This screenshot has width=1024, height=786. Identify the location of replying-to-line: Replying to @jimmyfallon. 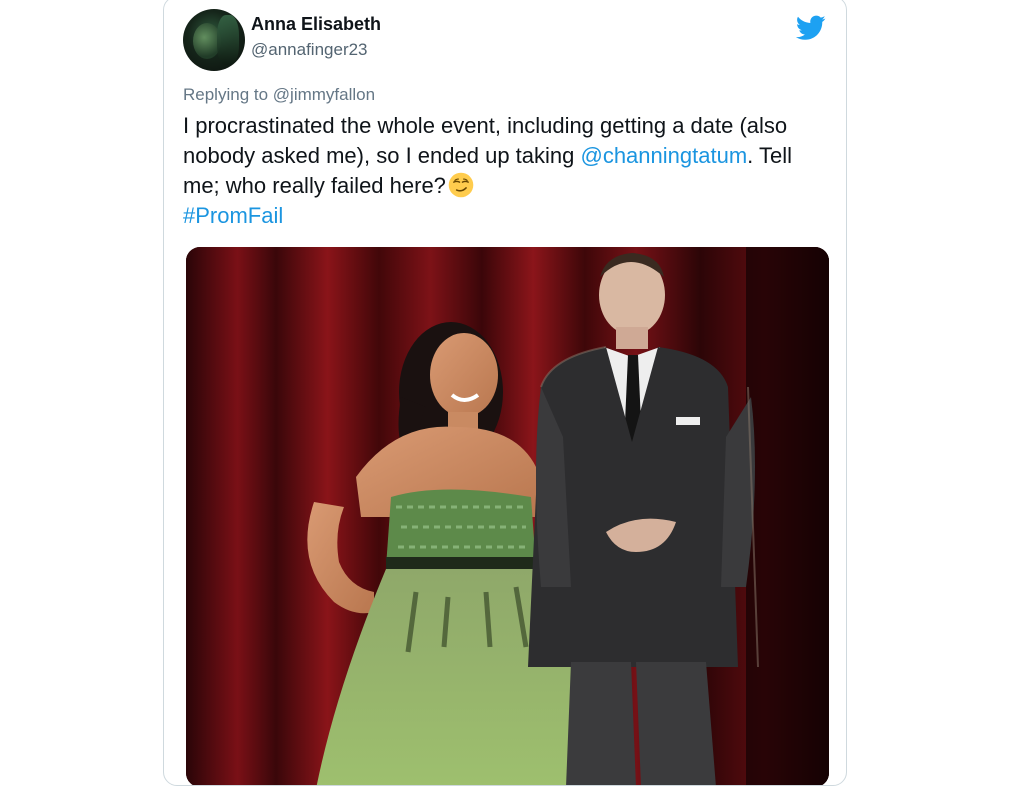
(279, 95).